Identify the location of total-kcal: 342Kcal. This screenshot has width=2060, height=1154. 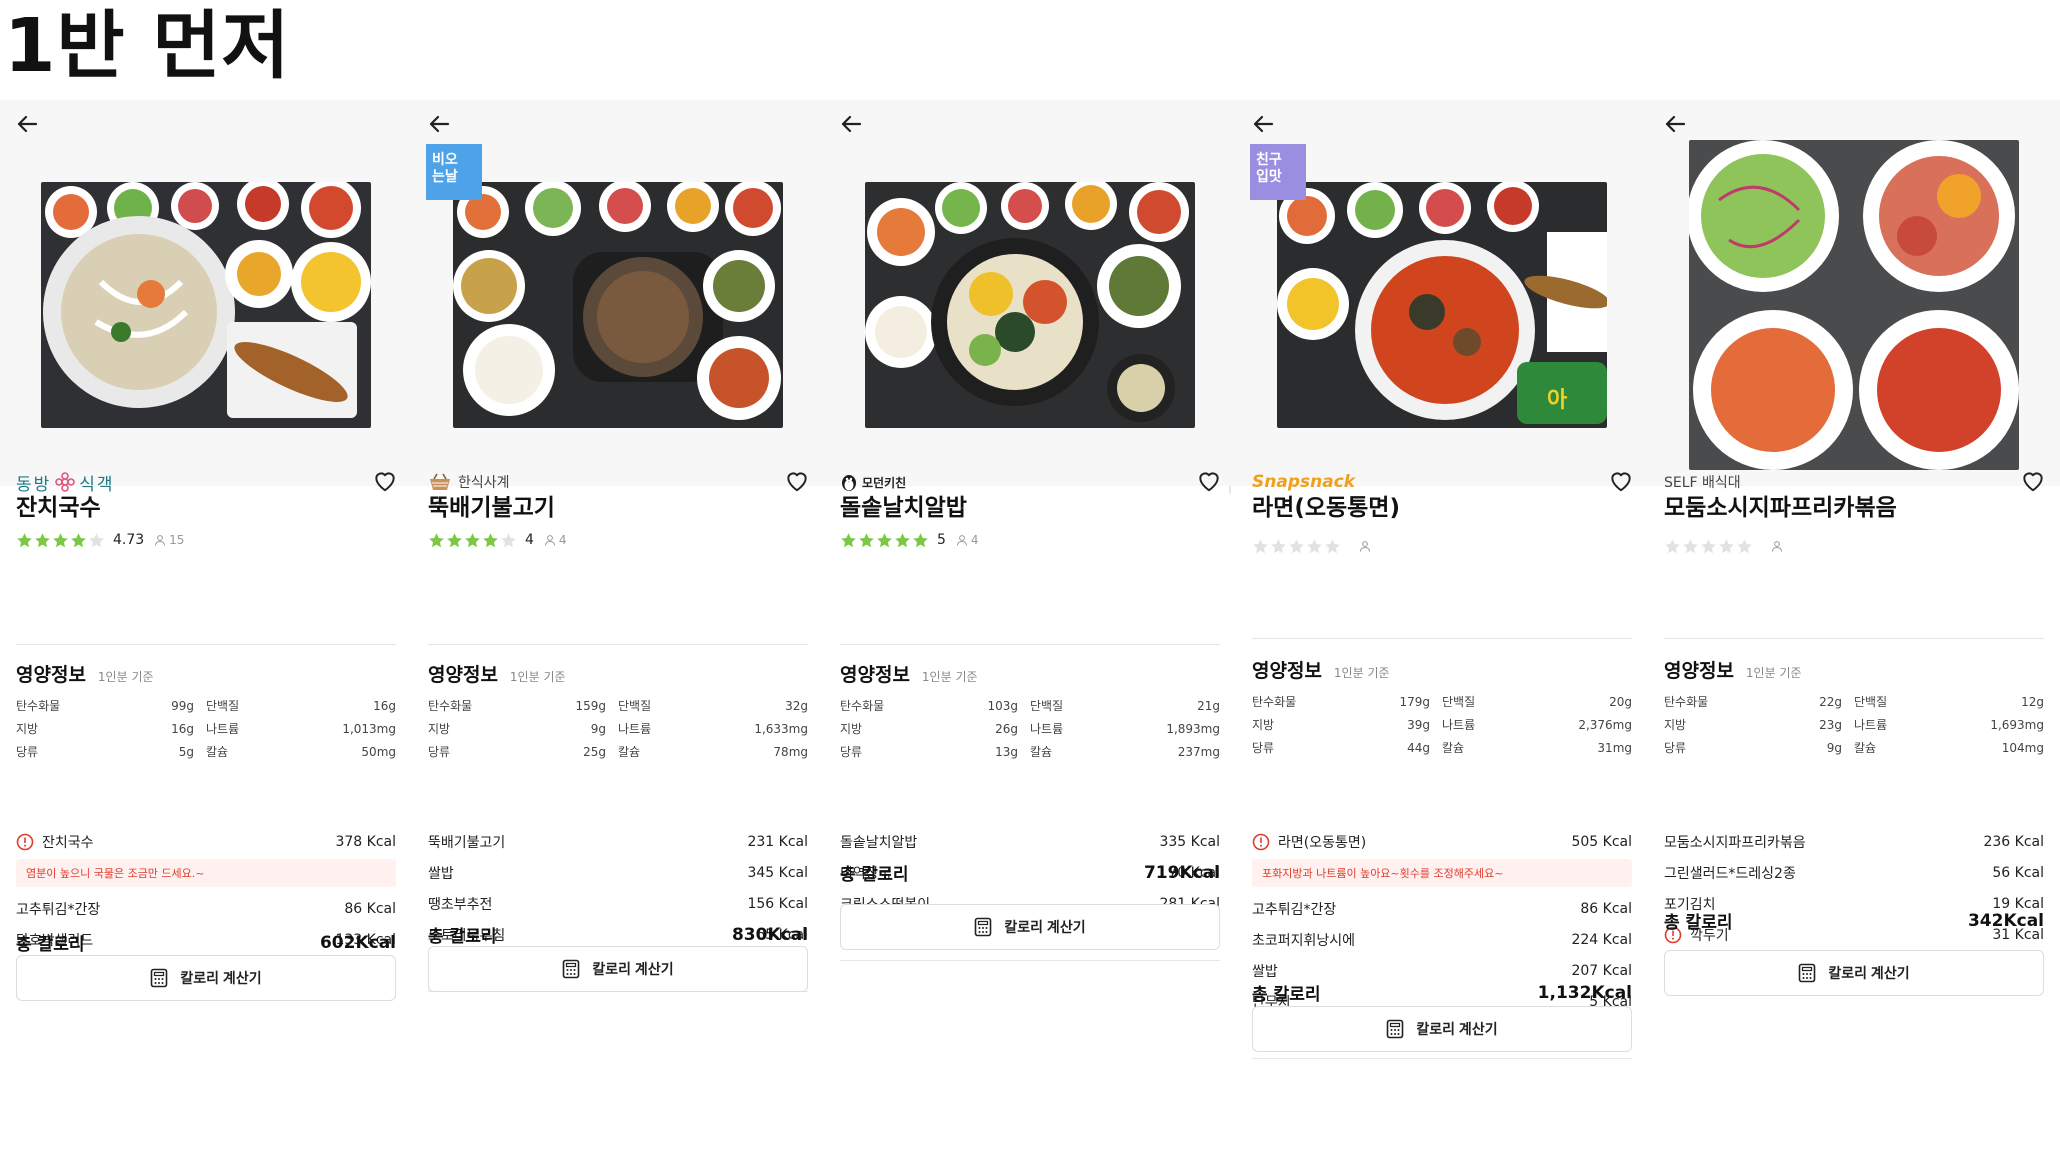
(2005, 920).